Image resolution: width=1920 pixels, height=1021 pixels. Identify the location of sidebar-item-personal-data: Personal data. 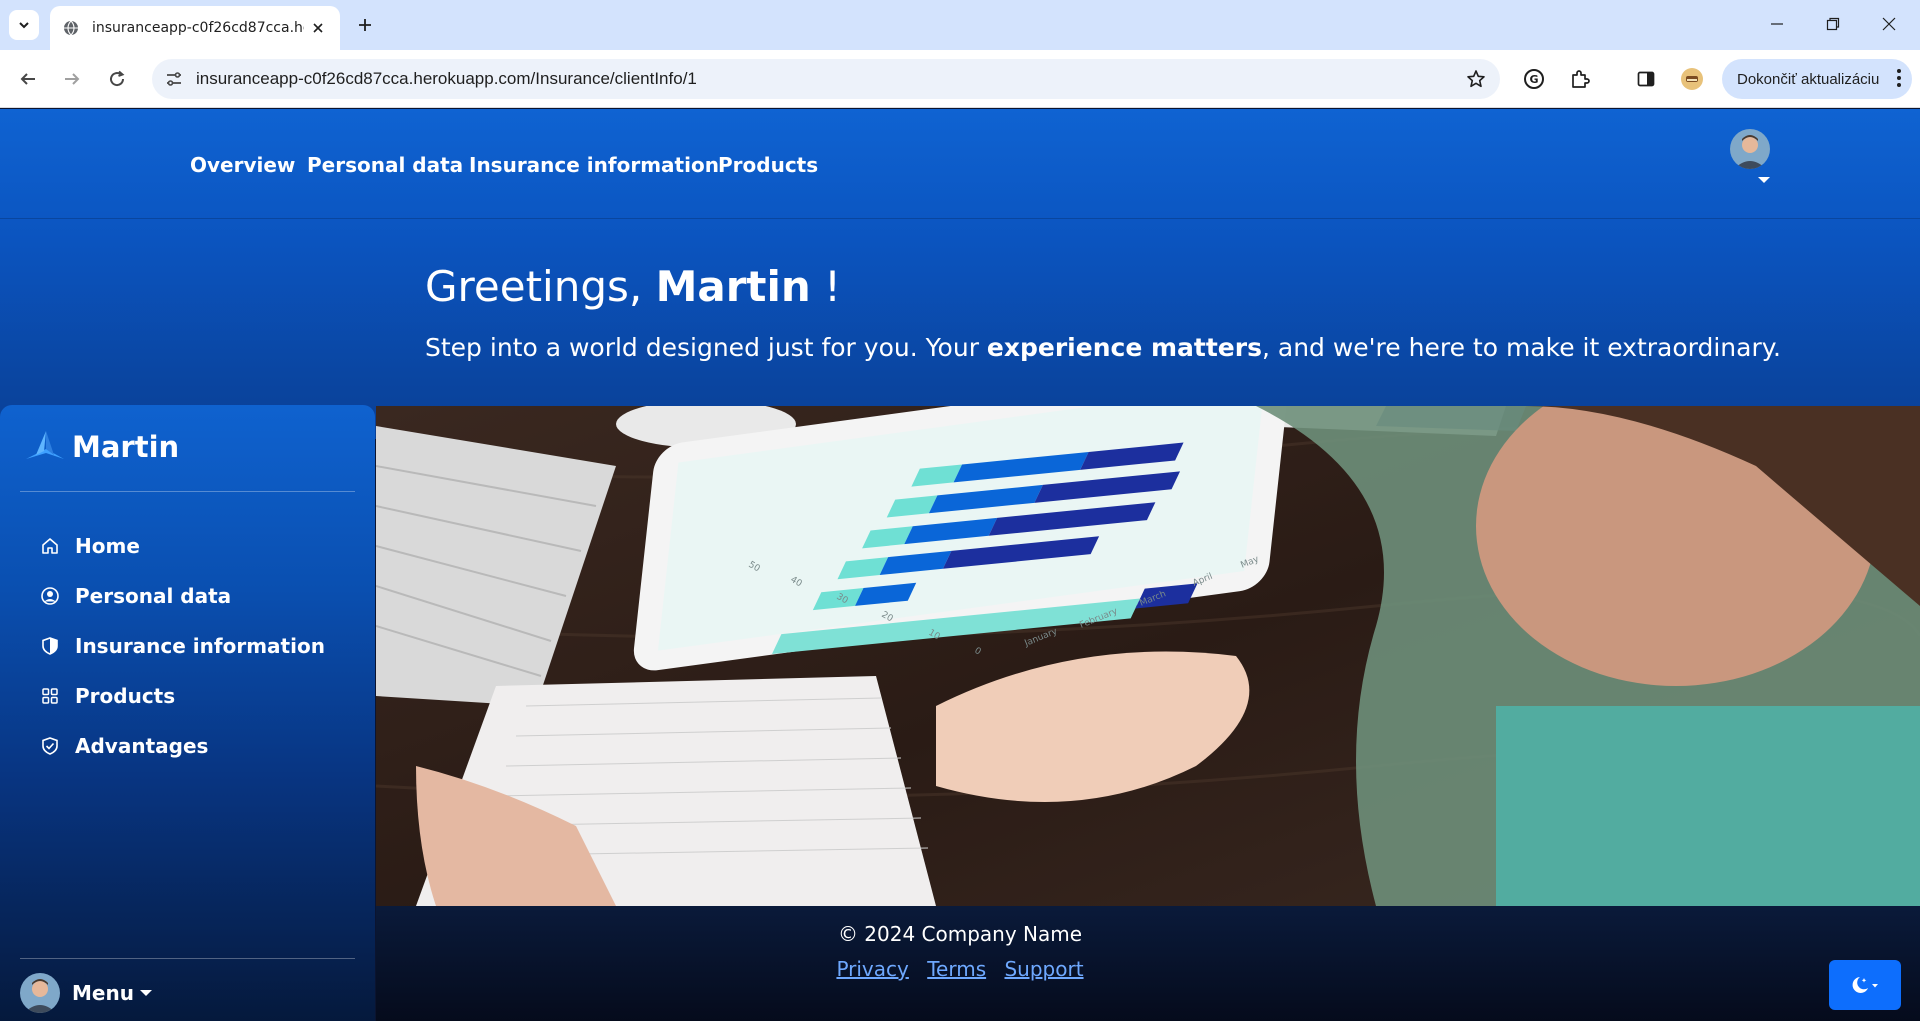
(134, 596).